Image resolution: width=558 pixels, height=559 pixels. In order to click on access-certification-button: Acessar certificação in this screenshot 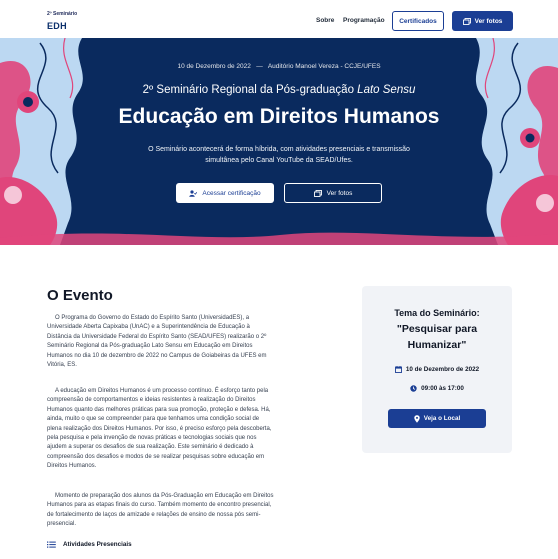, I will do `click(225, 193)`.